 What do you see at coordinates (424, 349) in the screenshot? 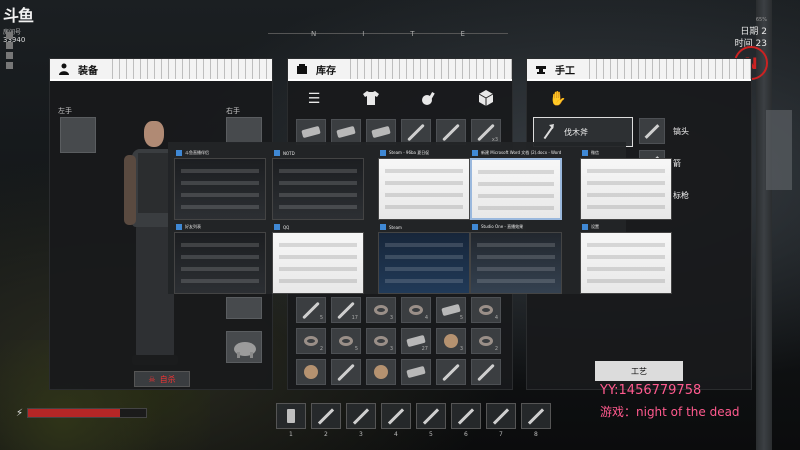
I see `item-quantity: 27` at bounding box center [424, 349].